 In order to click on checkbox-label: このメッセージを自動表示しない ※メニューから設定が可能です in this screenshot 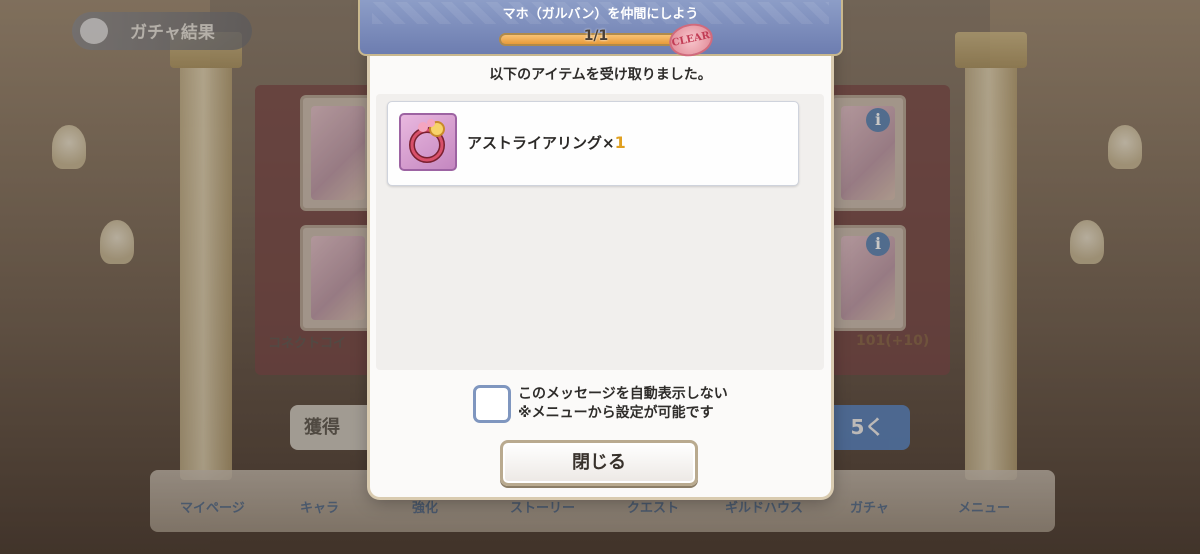, I will do `click(623, 404)`.